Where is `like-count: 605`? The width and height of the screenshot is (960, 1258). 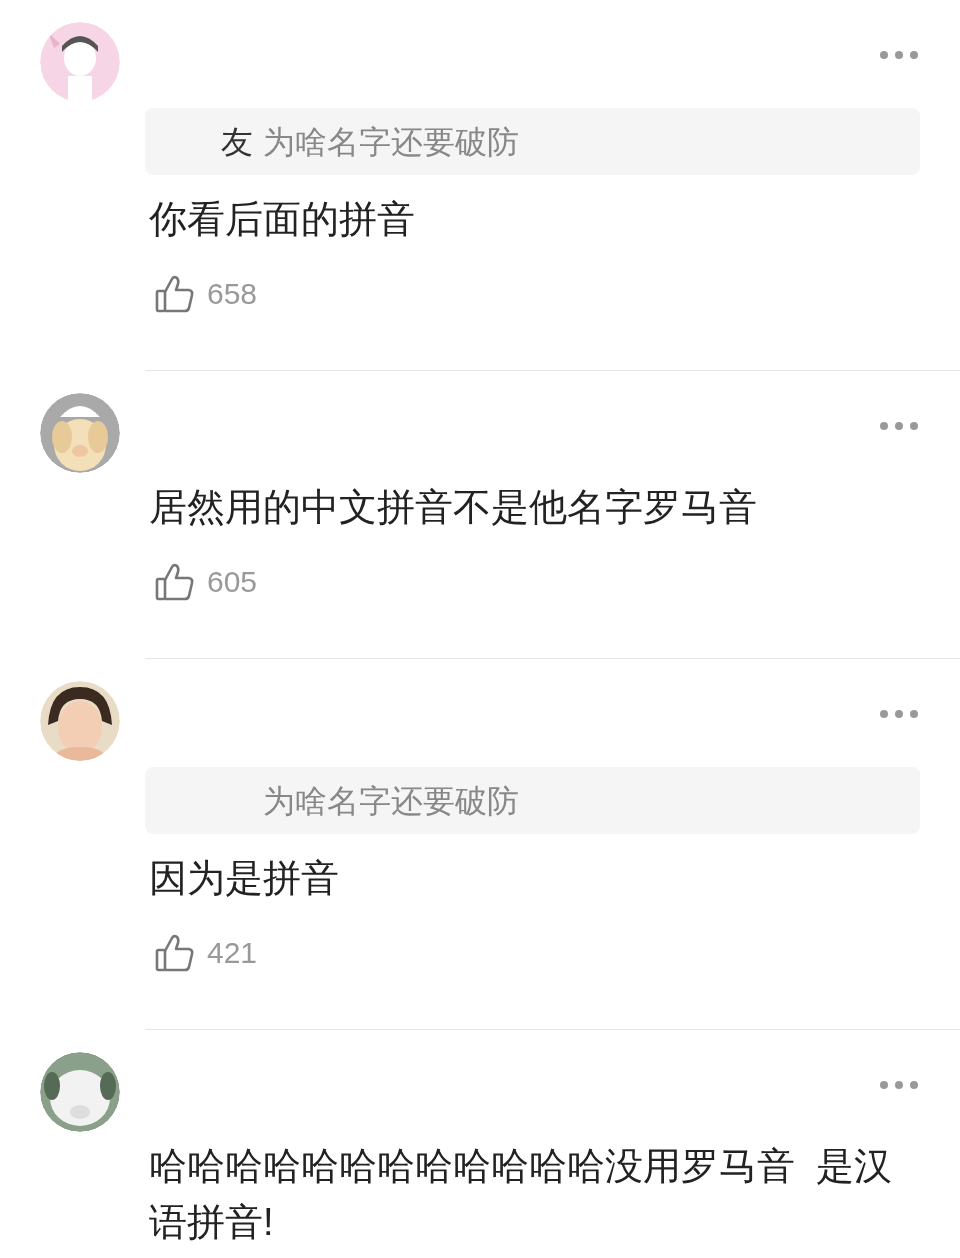 like-count: 605 is located at coordinates (232, 582).